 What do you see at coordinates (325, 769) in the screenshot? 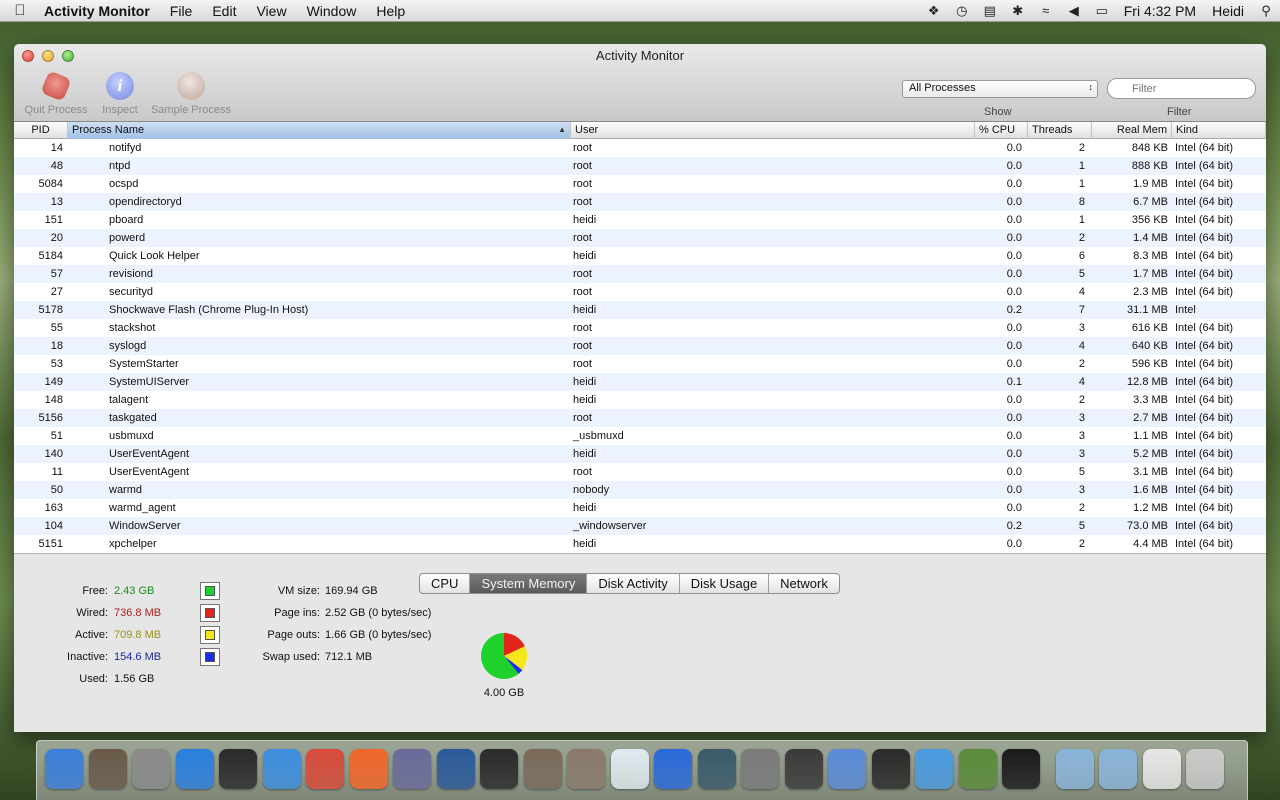
I see `dock-chrome-icon` at bounding box center [325, 769].